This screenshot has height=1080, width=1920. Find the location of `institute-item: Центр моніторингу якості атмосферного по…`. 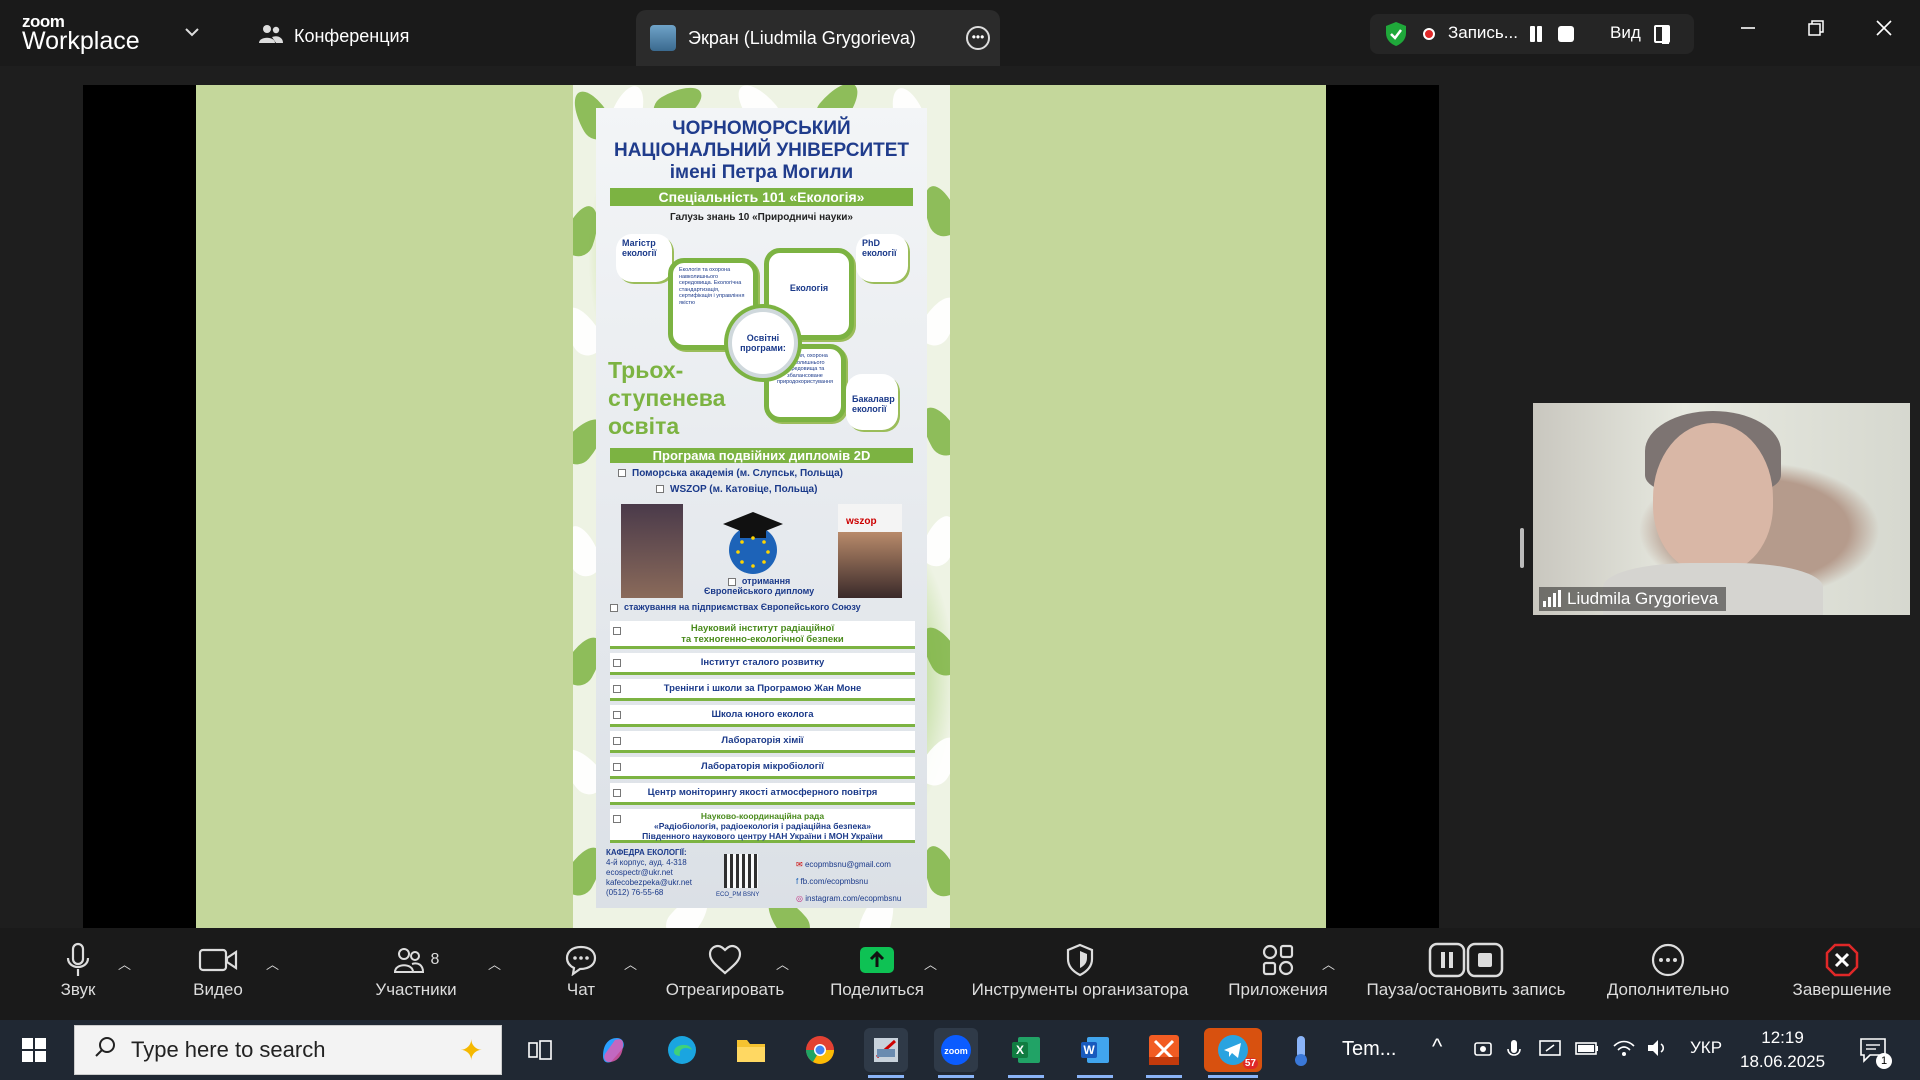

institute-item: Центр моніторингу якості атмосферного по… is located at coordinates (762, 794).